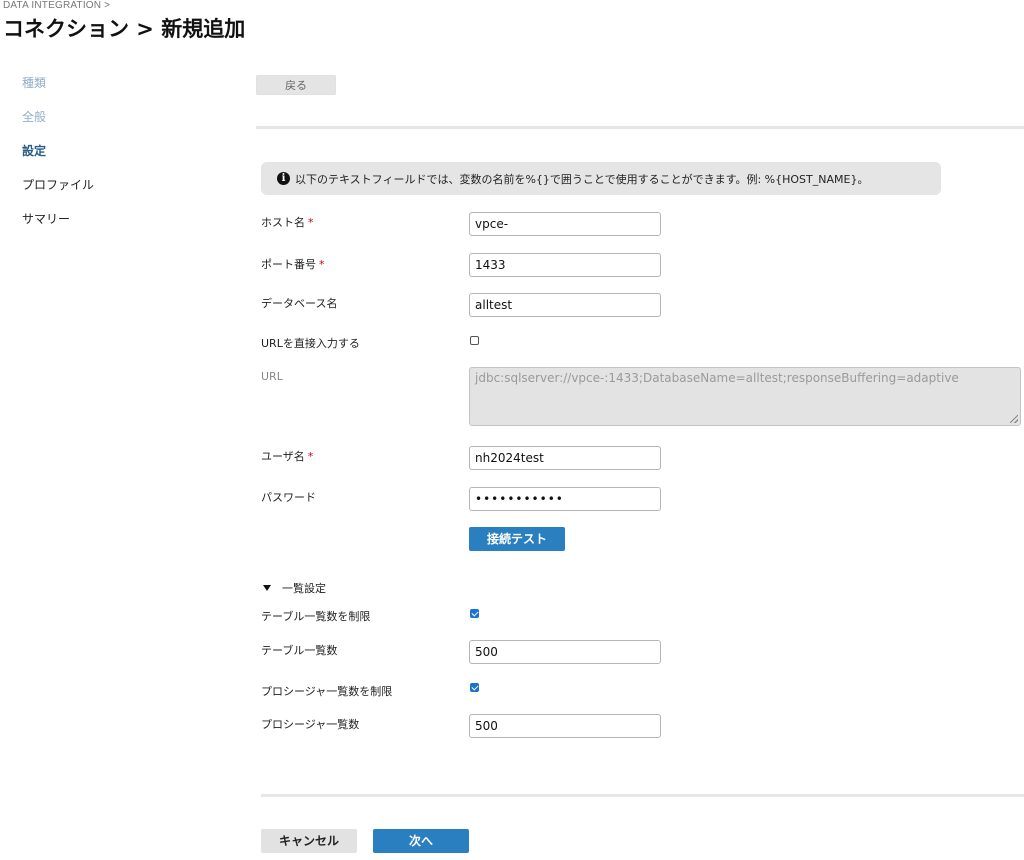 This screenshot has height=860, width=1024. Describe the element at coordinates (565, 224) in the screenshot. I see `host-input: vpce-` at that location.